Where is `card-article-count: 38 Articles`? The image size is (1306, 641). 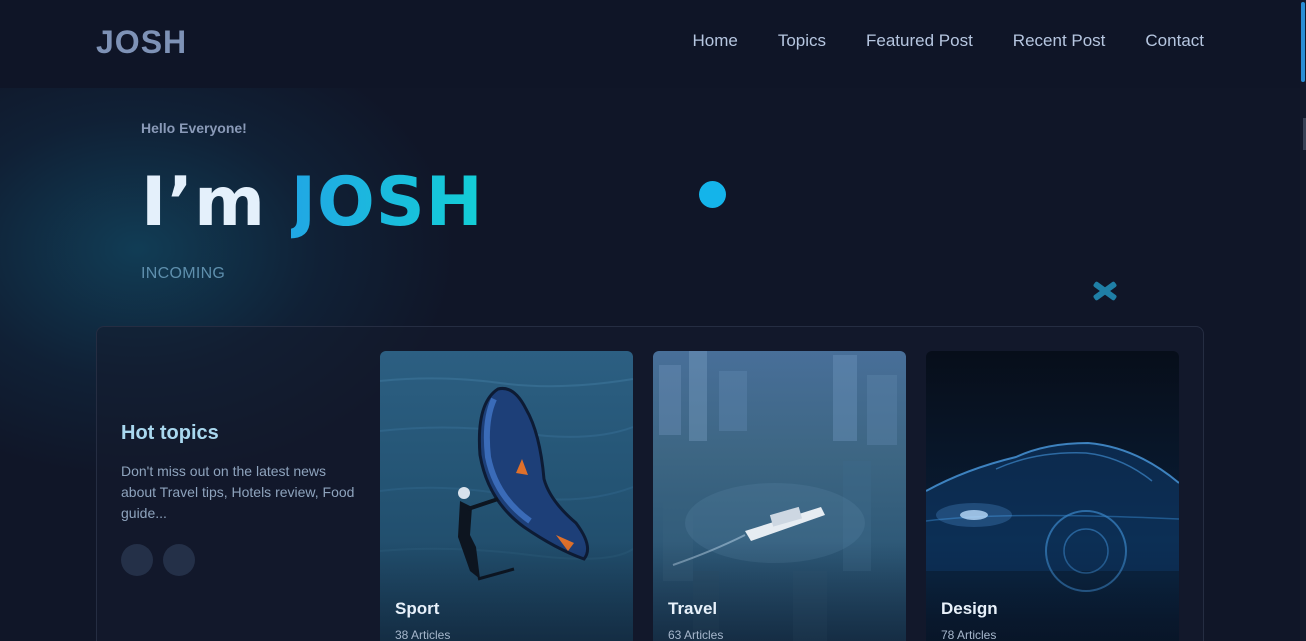 card-article-count: 38 Articles is located at coordinates (423, 634).